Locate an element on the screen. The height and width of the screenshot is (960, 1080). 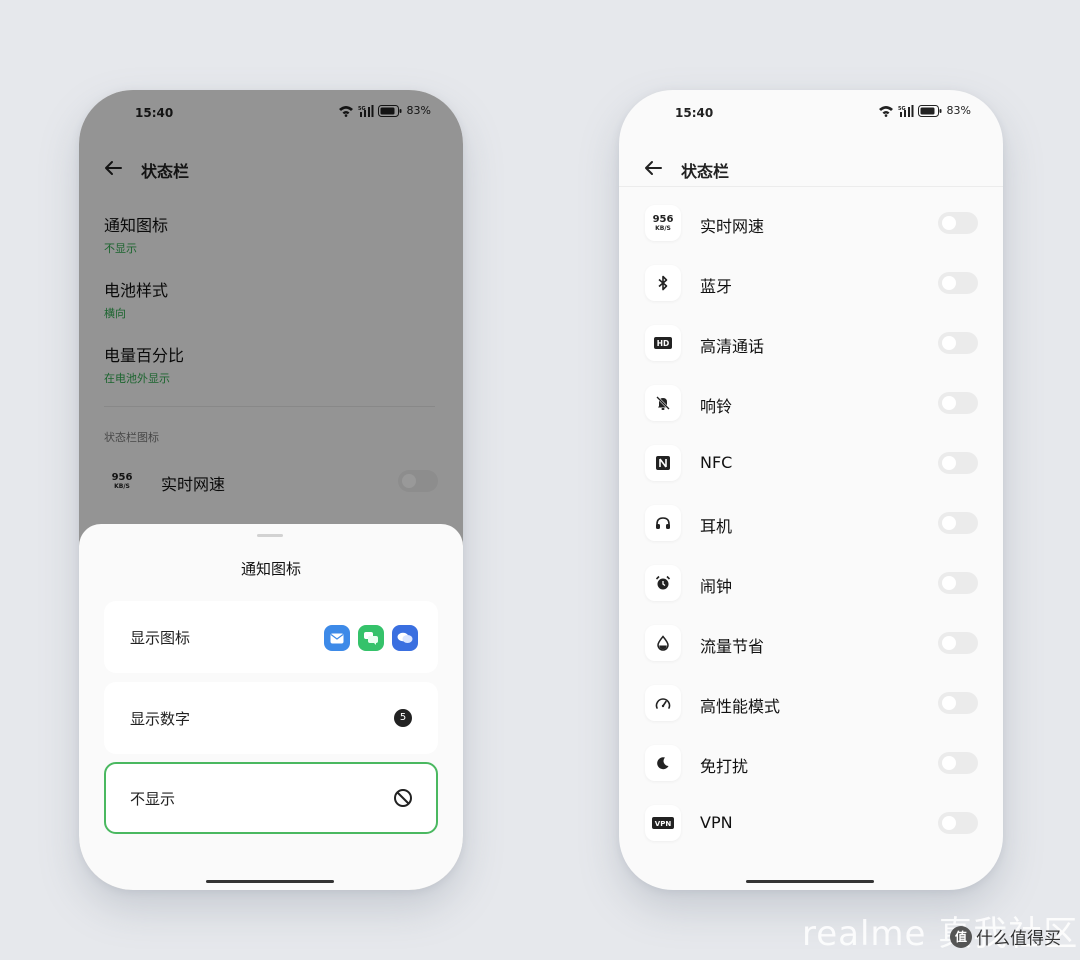
ringer-toggle is located at coordinates (958, 403).